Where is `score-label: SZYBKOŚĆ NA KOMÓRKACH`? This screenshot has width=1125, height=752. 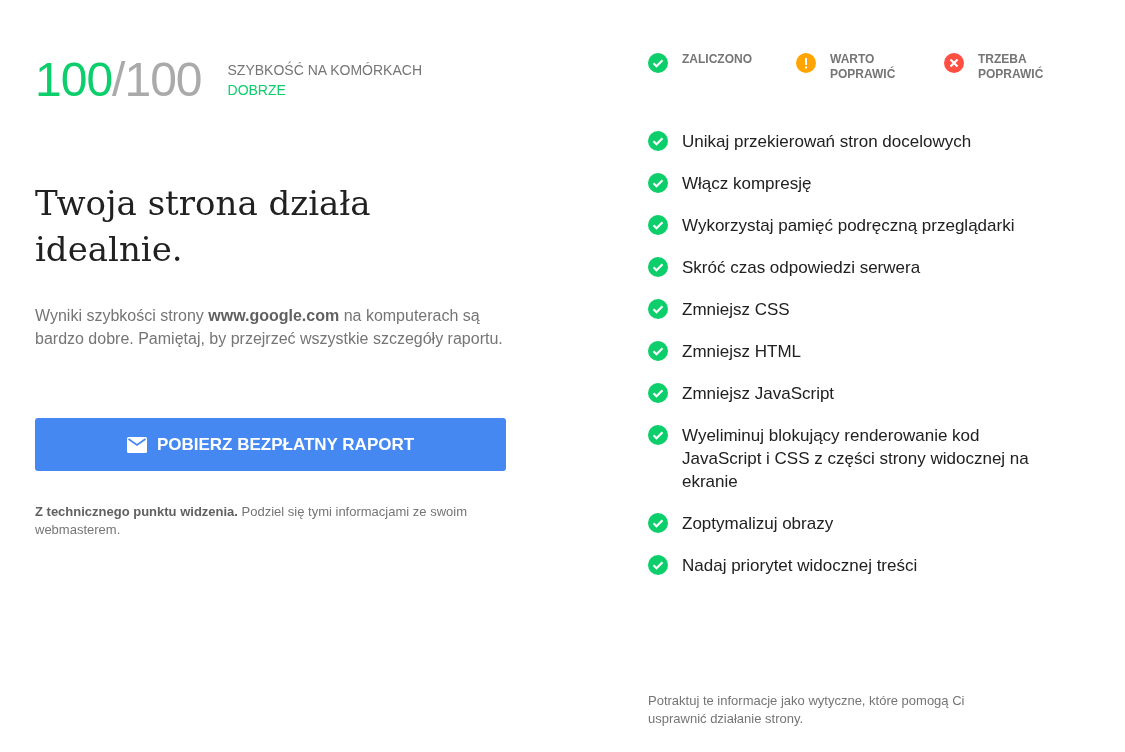
score-label: SZYBKOŚĆ NA KOMÓRKACH is located at coordinates (324, 70).